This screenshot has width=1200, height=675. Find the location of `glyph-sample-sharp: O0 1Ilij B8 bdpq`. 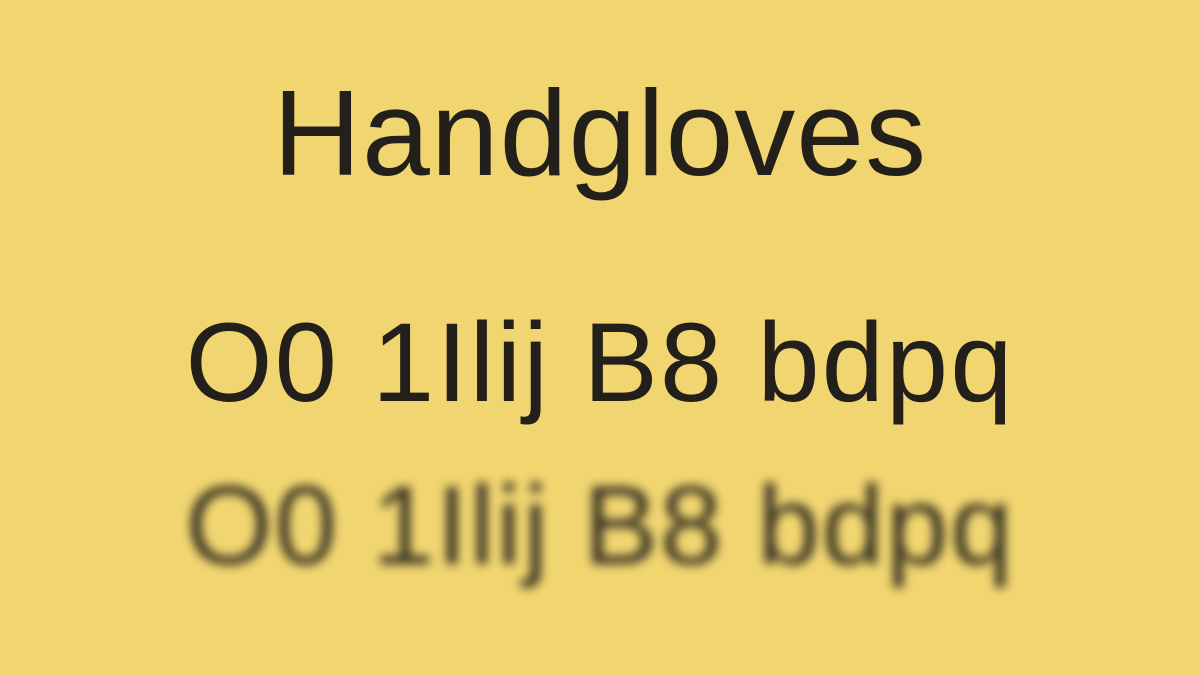

glyph-sample-sharp: O0 1Ilij B8 bdpq is located at coordinates (600, 362).